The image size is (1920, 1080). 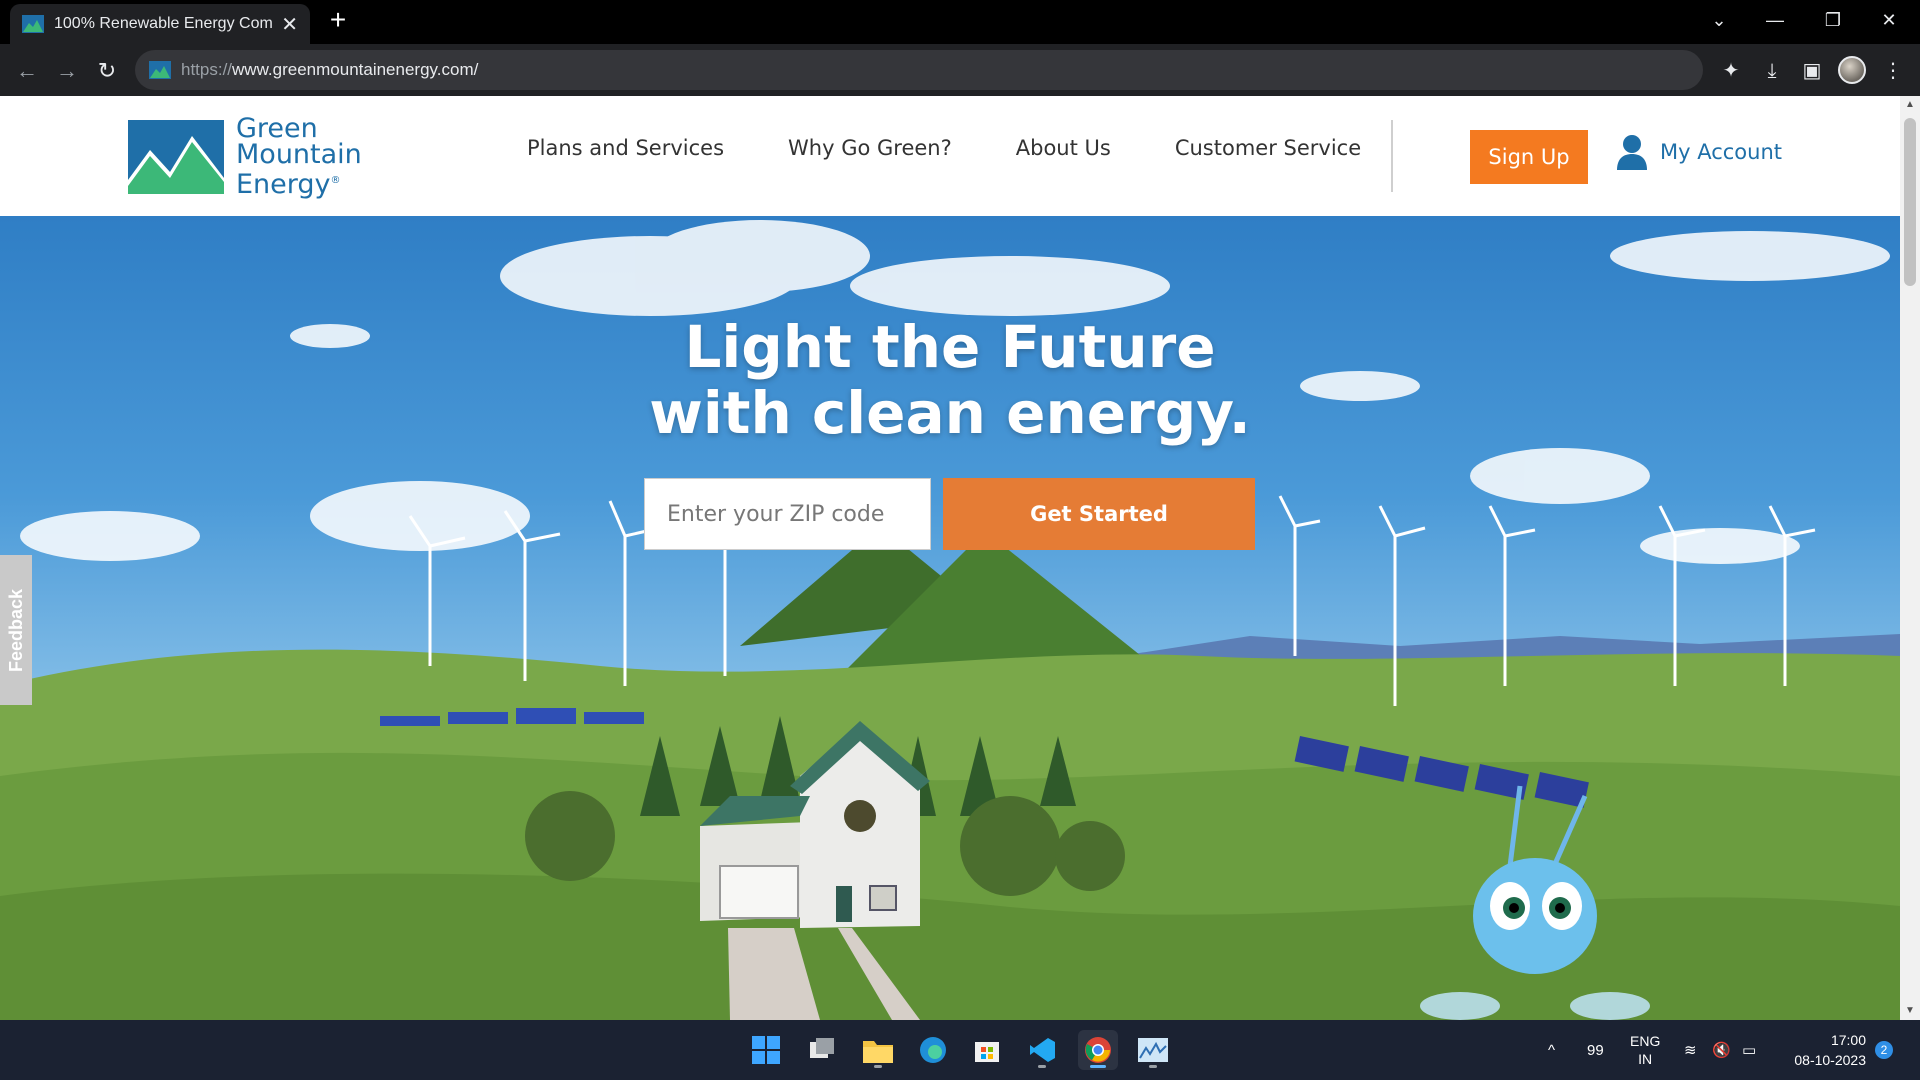 I want to click on close-window-button: ✕, so click(x=1889, y=20).